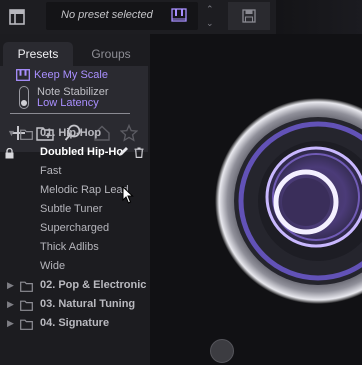 Image resolution: width=362 pixels, height=365 pixels. I want to click on save-icon, so click(249, 16).